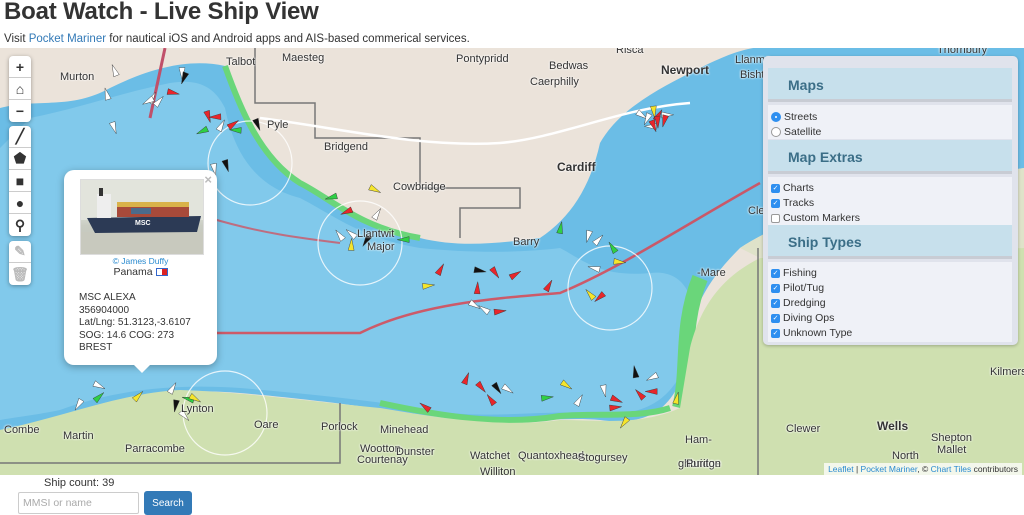 This screenshot has width=1024, height=515. Describe the element at coordinates (775, 318) in the screenshot. I see `diving-ops-checkbox: ✓` at that location.